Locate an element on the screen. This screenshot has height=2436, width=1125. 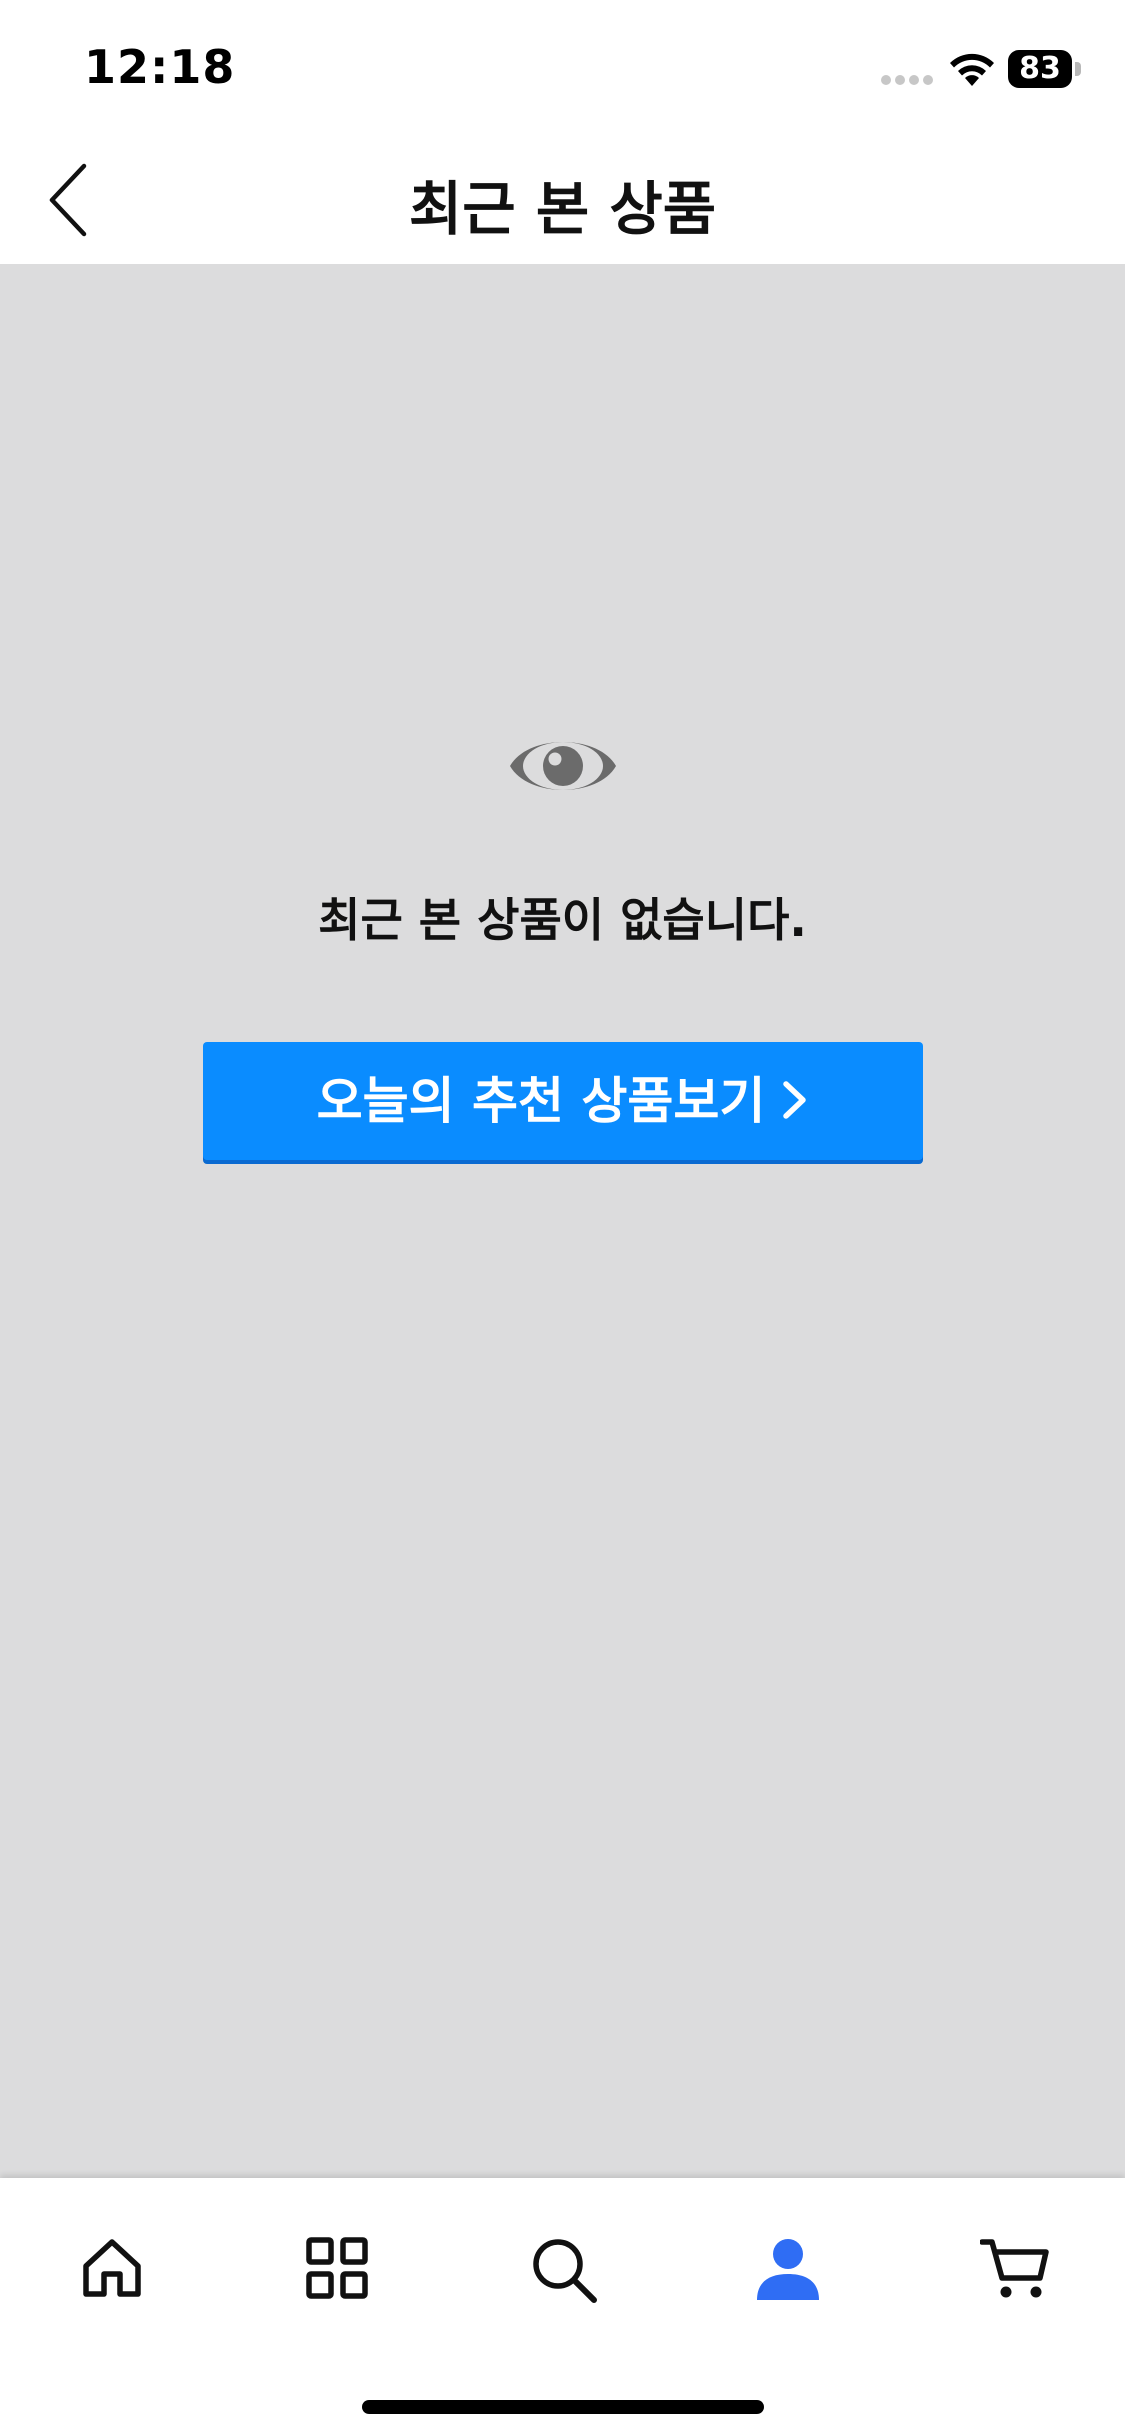
nav-header: 최근 본 상품 is located at coordinates (562, 198).